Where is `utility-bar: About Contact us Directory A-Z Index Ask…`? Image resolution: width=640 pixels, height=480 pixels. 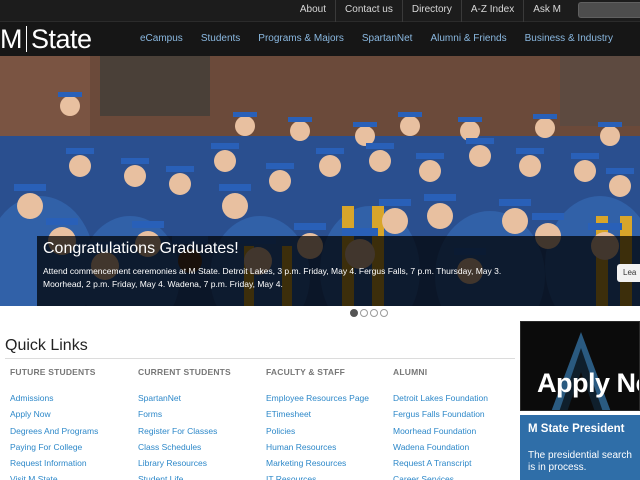 utility-bar: About Contact us Directory A-Z Index Ask… is located at coordinates (320, 11).